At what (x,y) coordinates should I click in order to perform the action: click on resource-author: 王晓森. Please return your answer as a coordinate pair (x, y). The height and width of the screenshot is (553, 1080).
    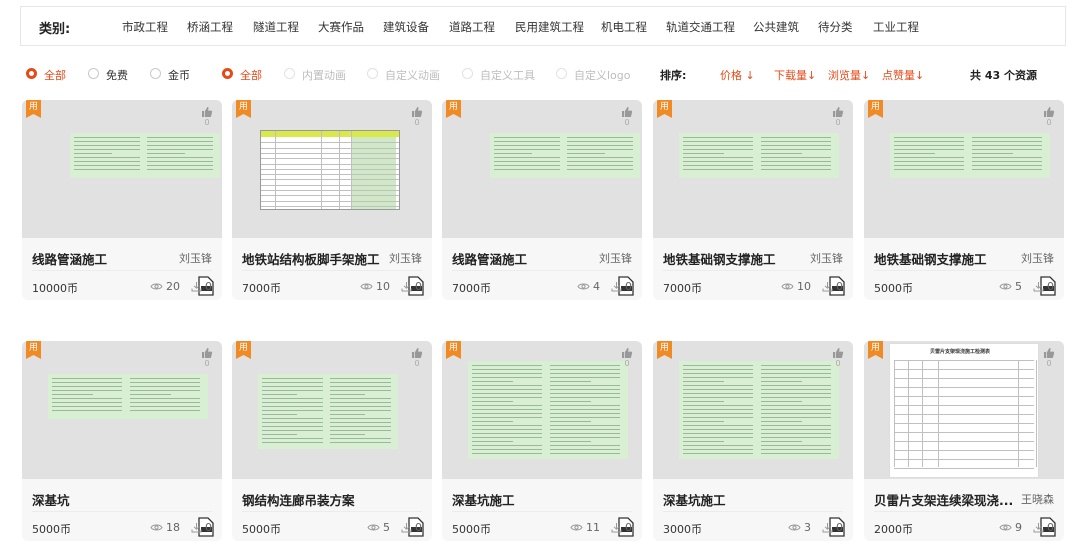
    Looking at the image, I should click on (1037, 499).